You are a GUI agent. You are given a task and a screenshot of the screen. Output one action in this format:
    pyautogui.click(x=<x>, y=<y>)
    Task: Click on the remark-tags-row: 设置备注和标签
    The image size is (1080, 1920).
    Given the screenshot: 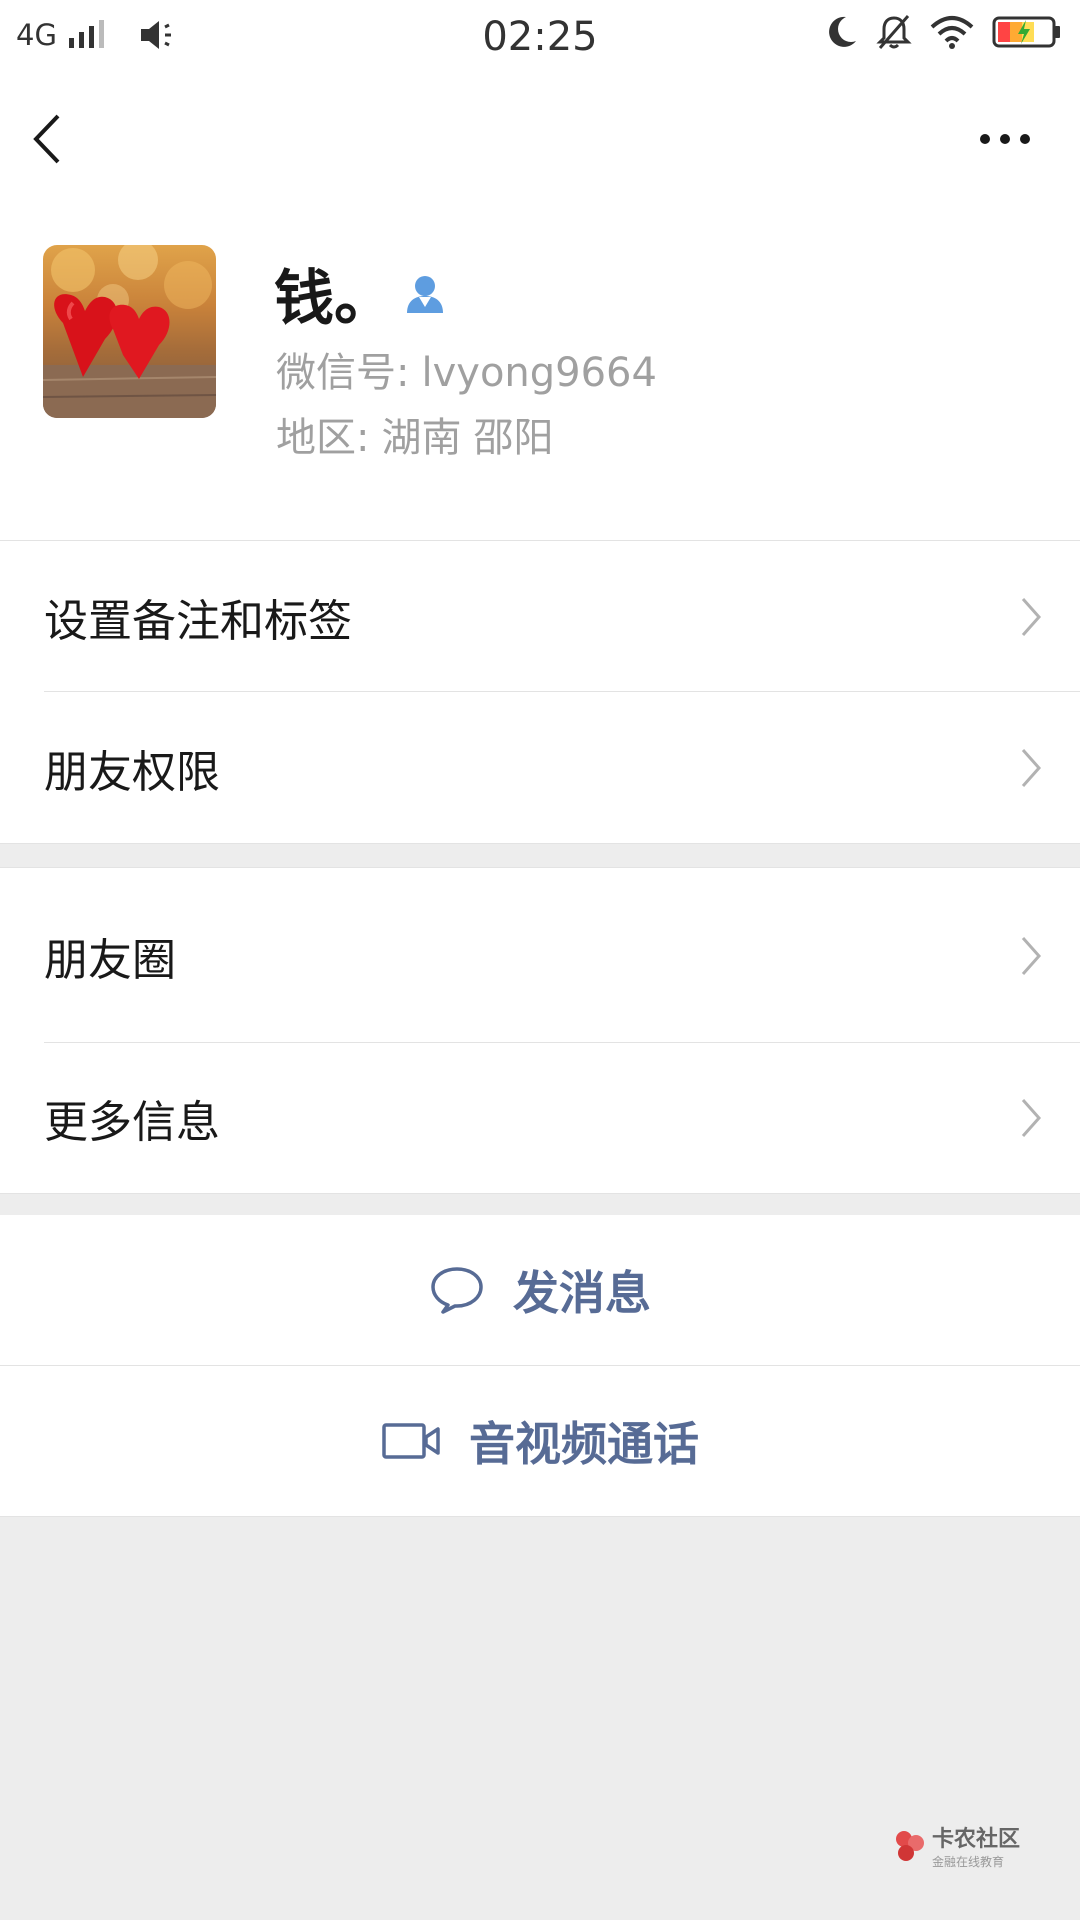 What is the action you would take?
    pyautogui.click(x=540, y=616)
    